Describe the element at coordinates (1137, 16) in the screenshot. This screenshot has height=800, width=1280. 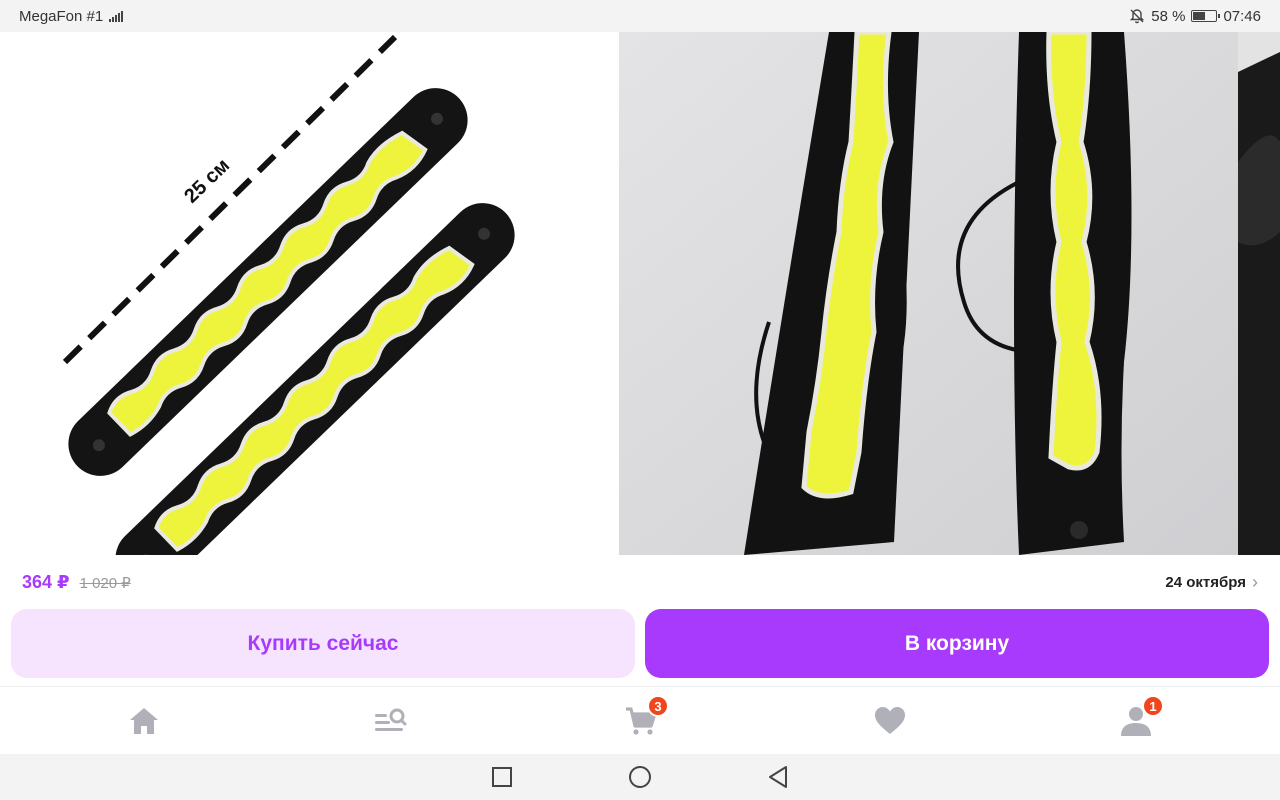
I see `mute-bell-icon` at that location.